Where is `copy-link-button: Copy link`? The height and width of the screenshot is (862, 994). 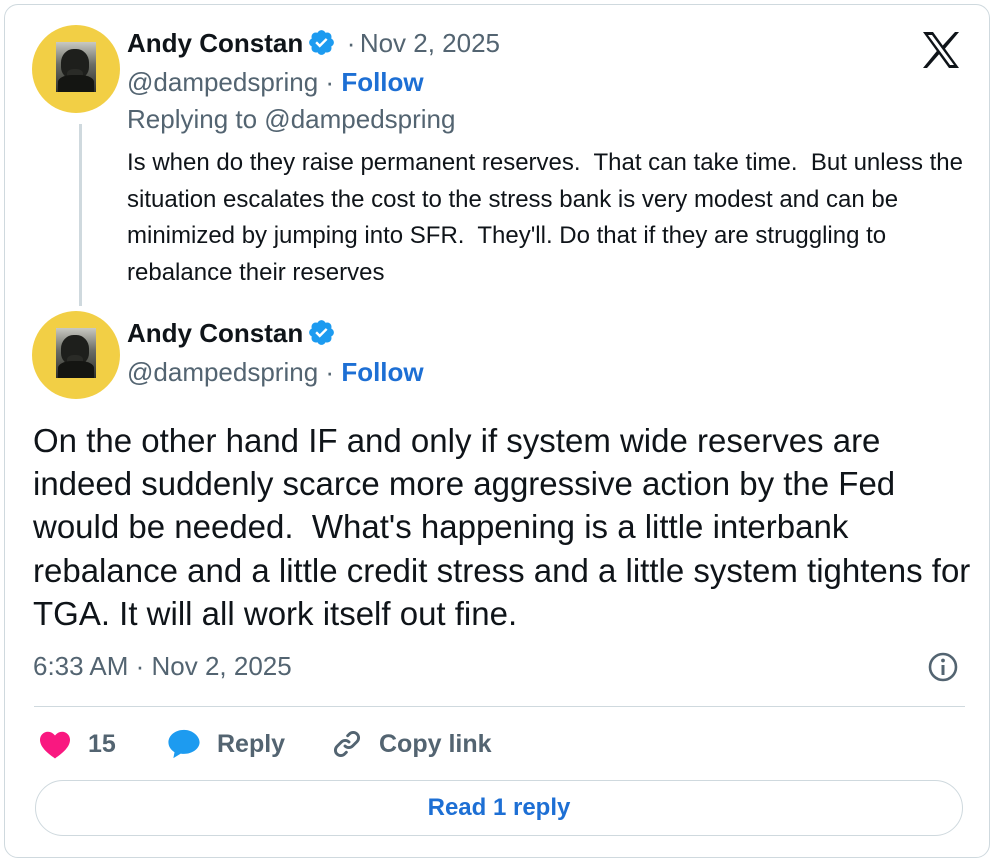 copy-link-button: Copy link is located at coordinates (411, 744).